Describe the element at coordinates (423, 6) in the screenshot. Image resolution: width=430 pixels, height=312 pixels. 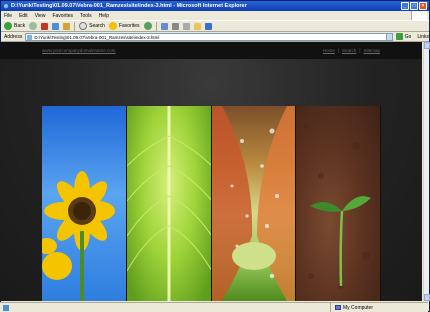
I see `close-button: ×` at that location.